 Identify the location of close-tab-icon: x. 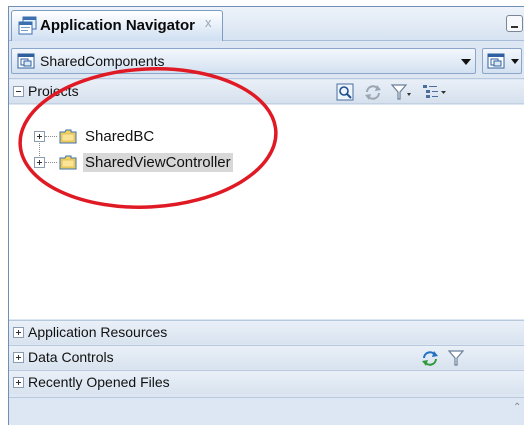
(208, 22).